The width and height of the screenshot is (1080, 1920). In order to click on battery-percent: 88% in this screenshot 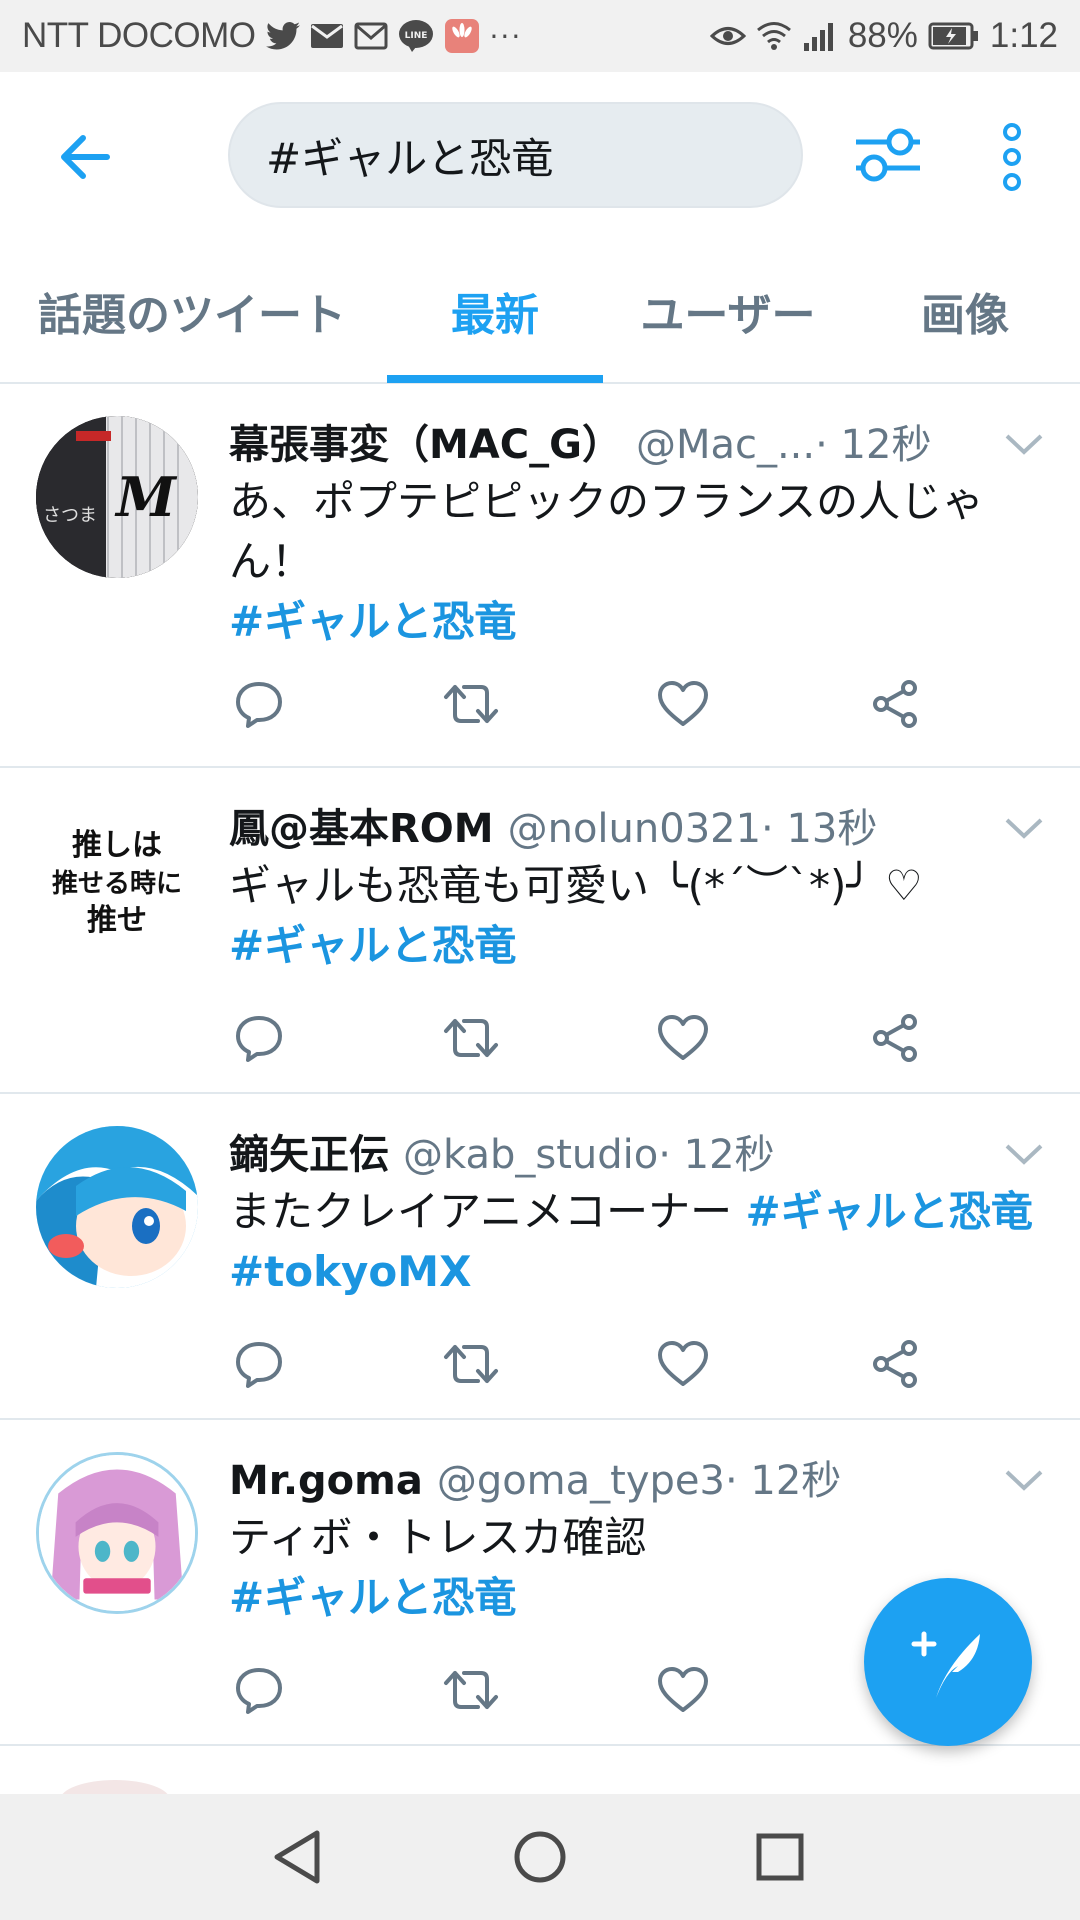, I will do `click(882, 35)`.